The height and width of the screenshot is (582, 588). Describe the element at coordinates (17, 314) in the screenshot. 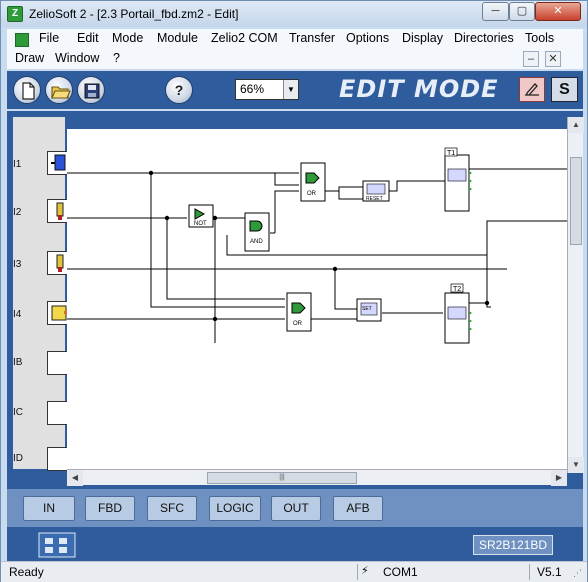

I see `input-label-i4: I4` at that location.